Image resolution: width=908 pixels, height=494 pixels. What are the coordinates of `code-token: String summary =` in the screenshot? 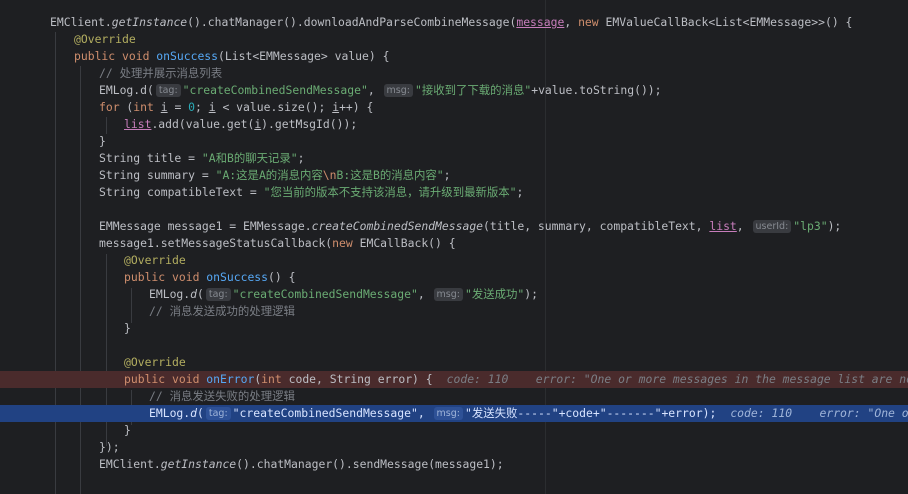 It's located at (157, 175).